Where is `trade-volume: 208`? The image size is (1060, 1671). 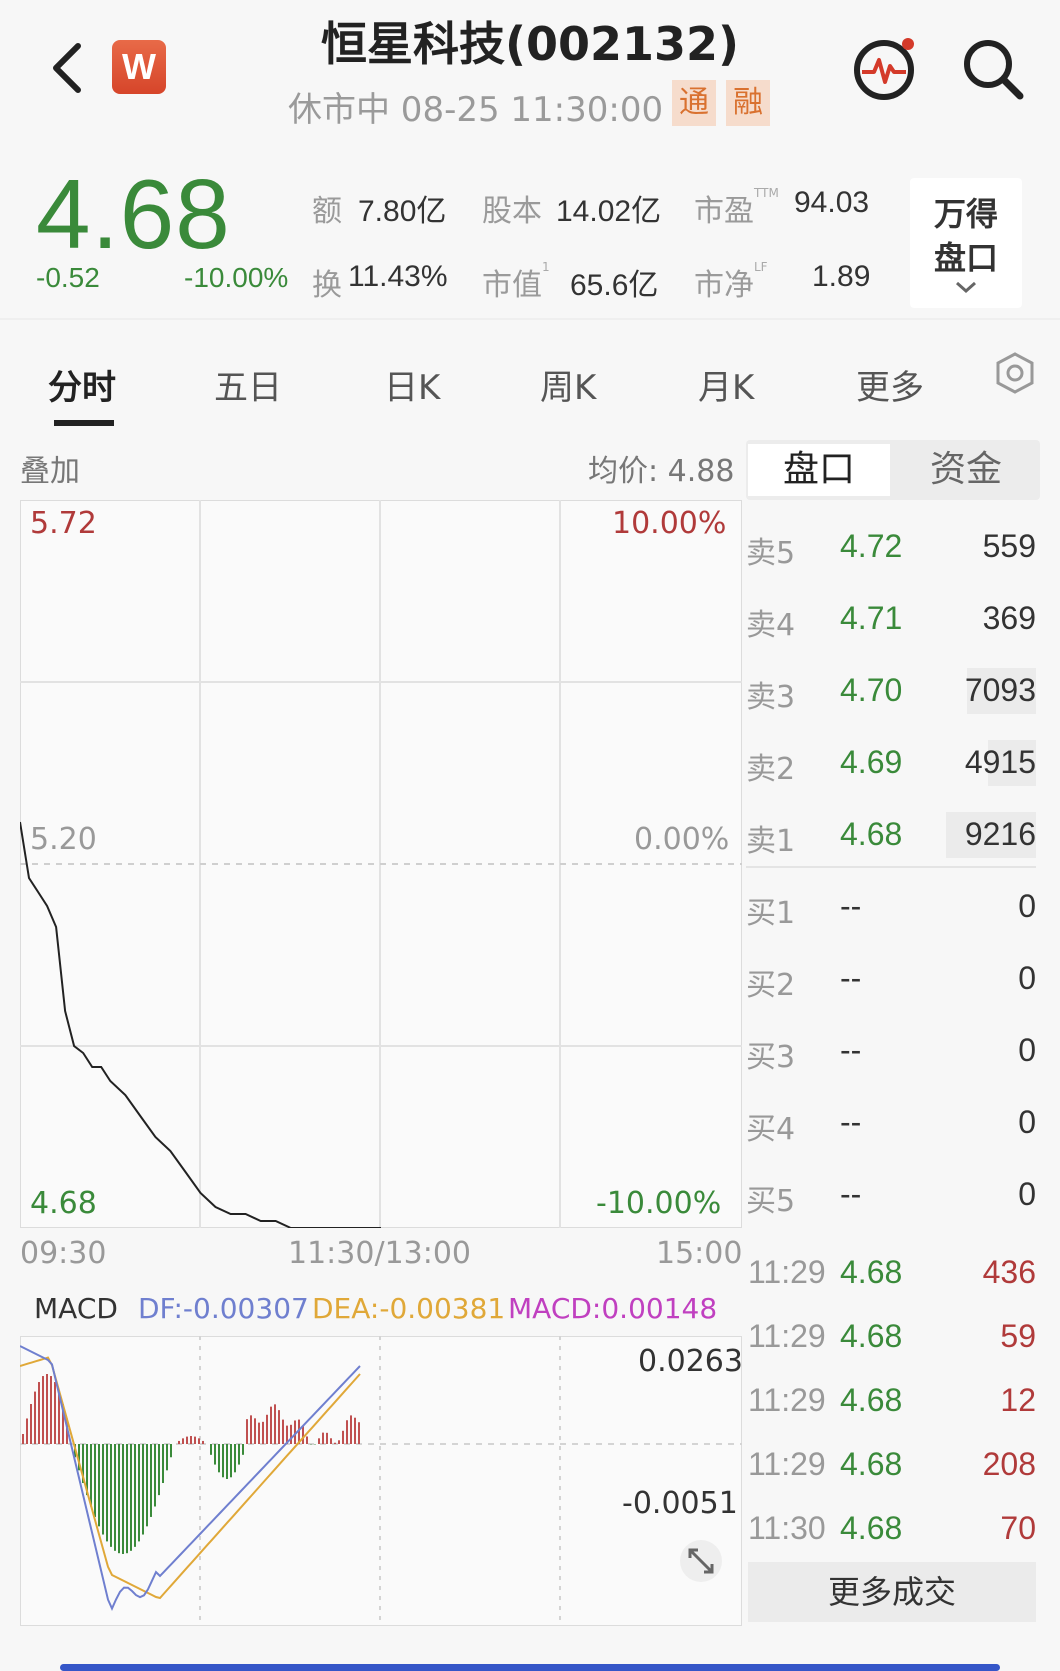
trade-volume: 208 is located at coordinates (1009, 1464).